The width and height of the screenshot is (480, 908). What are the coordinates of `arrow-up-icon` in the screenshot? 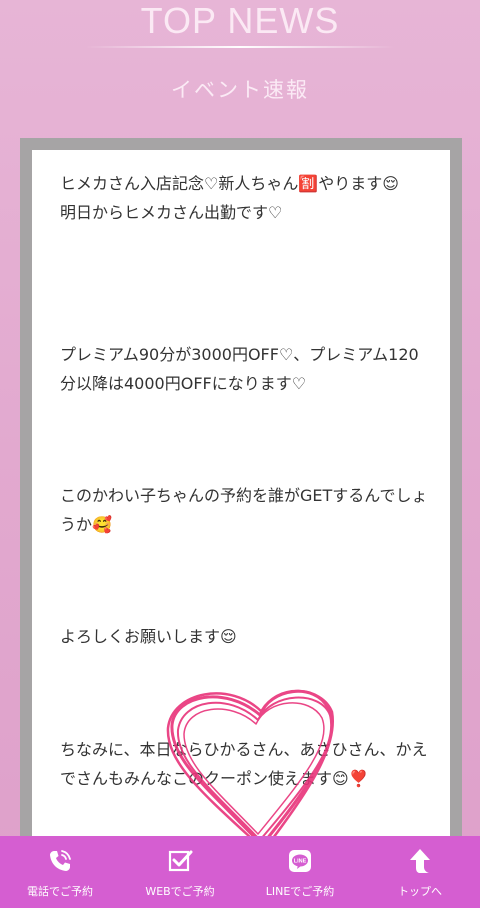 It's located at (420, 861).